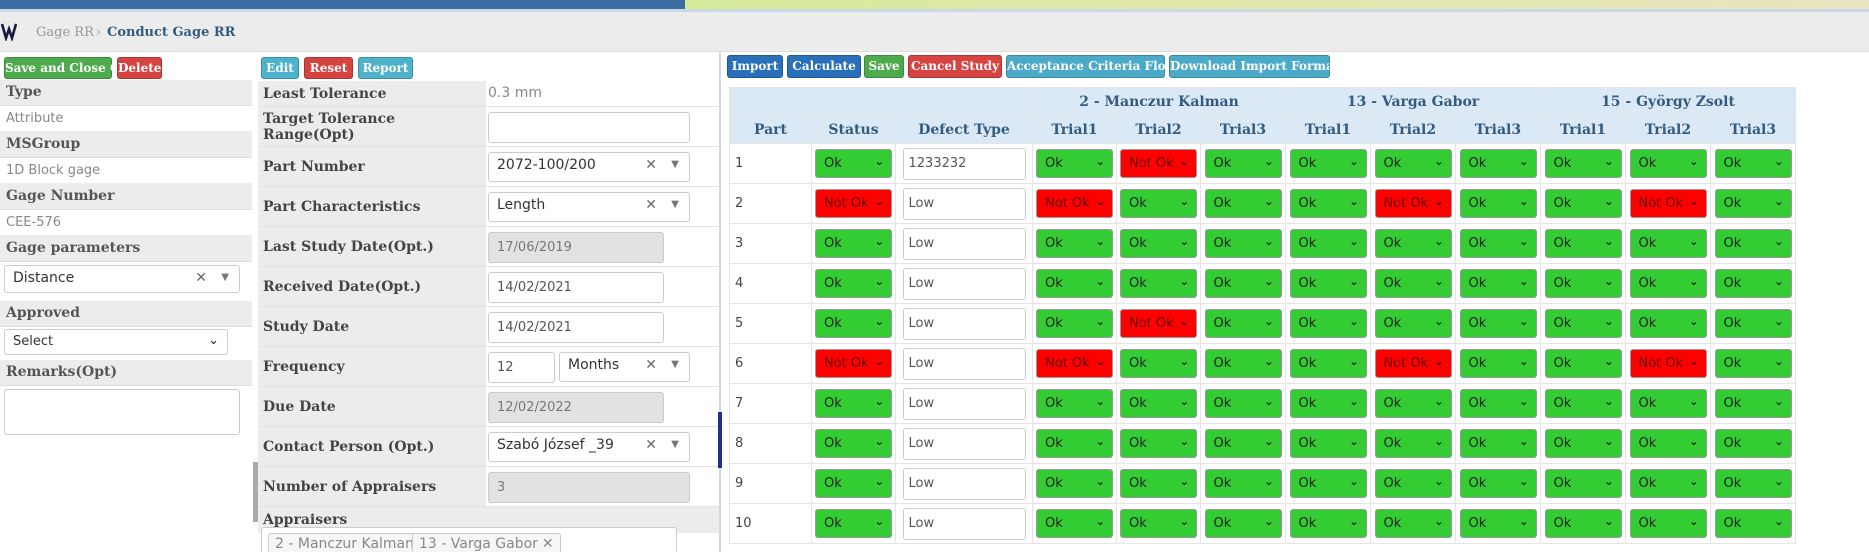 The image size is (1869, 552). What do you see at coordinates (1091, 66) in the screenshot?
I see `acceptance-criteria-flow-button: Acceptance Criteria Flow` at bounding box center [1091, 66].